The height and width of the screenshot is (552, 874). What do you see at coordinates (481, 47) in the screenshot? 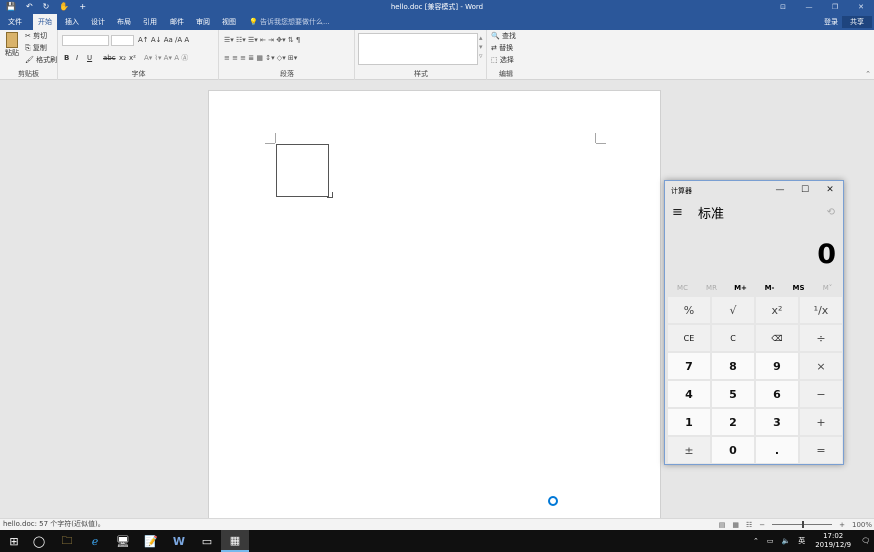
I see `styles-scroll-icon: ▴ ▾ ▿` at bounding box center [481, 47].